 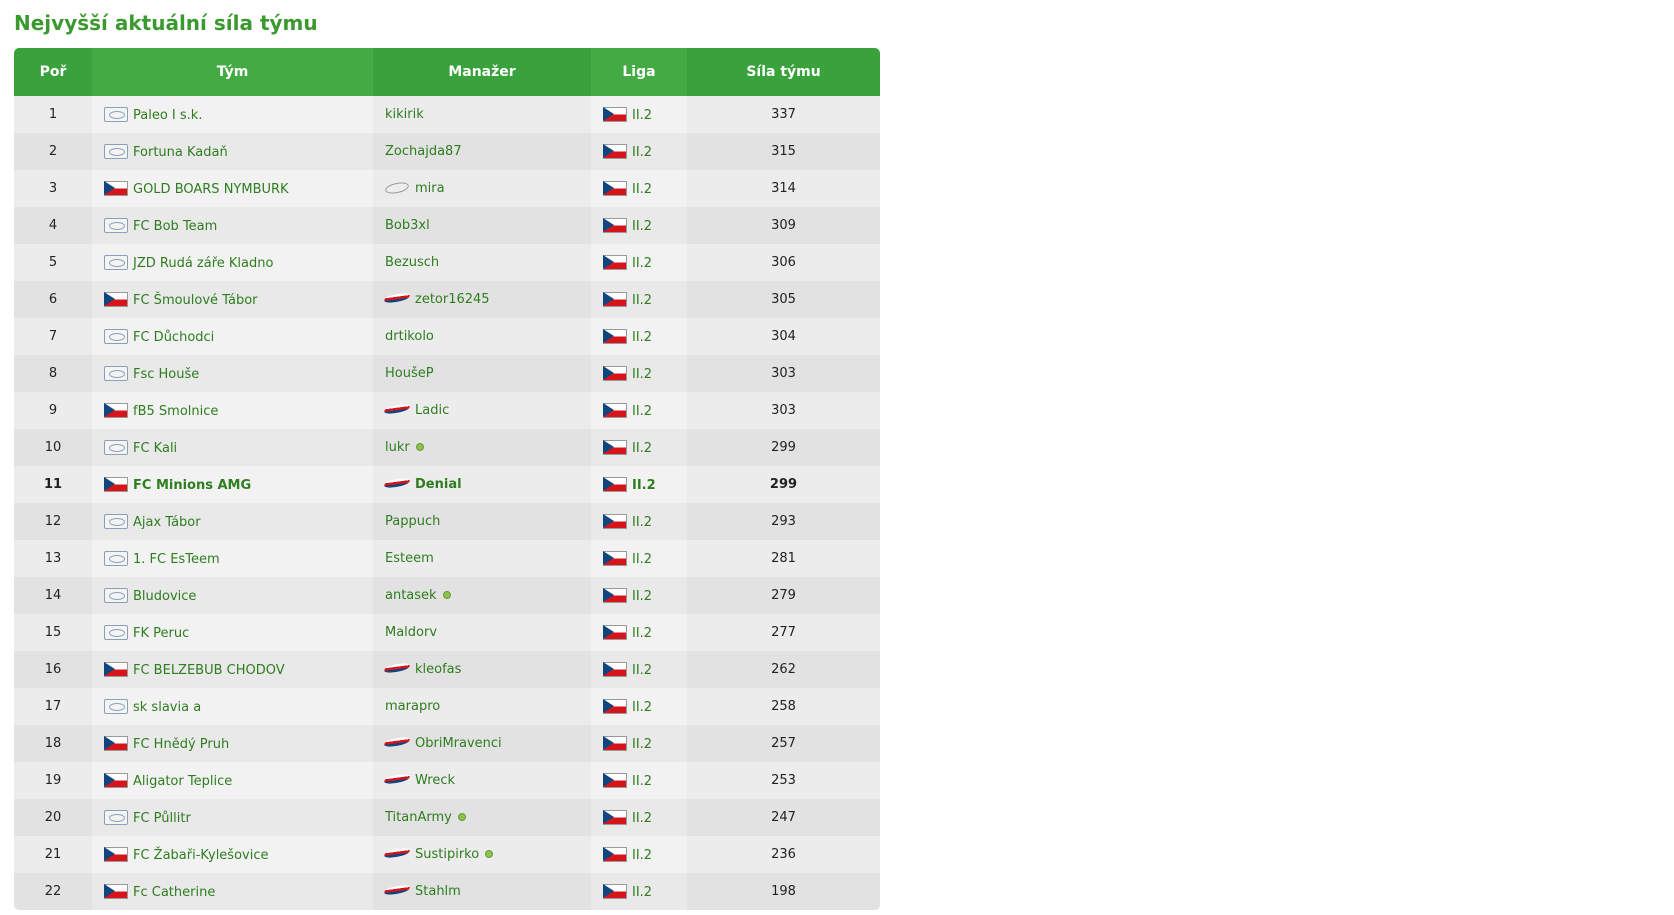 I want to click on header-team: Tým, so click(x=232, y=72).